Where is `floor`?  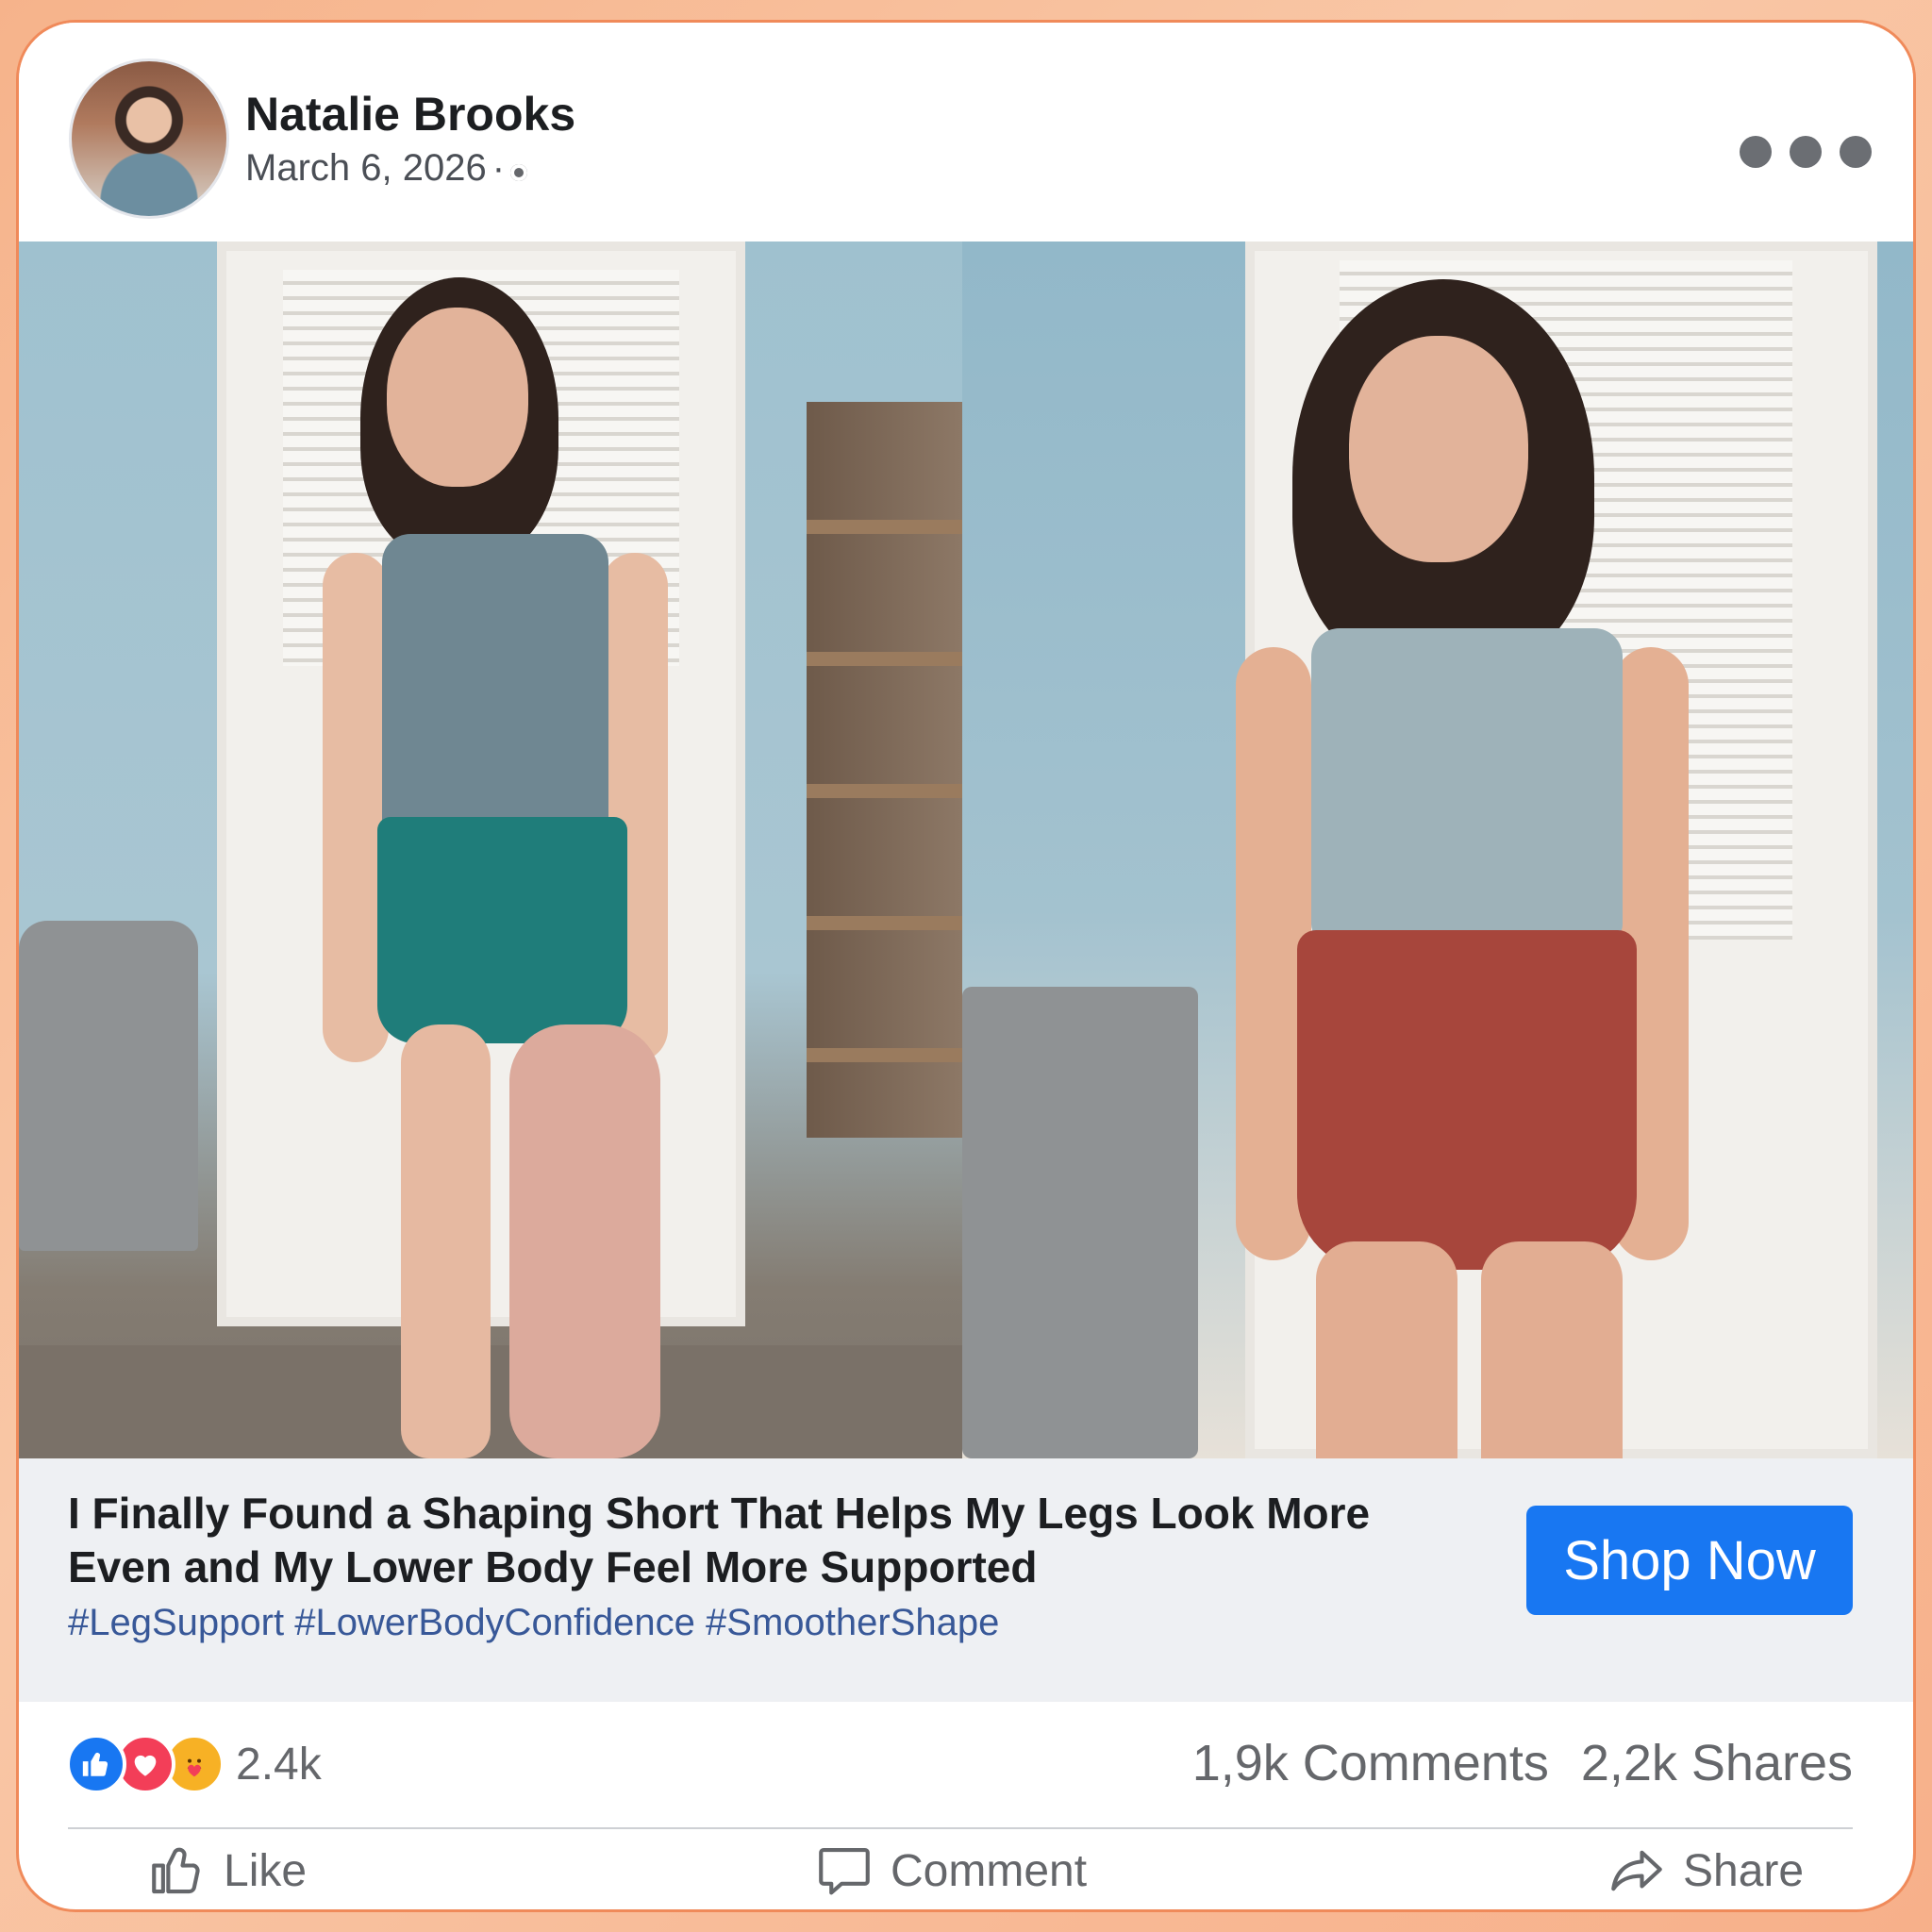 floor is located at coordinates (490, 1402).